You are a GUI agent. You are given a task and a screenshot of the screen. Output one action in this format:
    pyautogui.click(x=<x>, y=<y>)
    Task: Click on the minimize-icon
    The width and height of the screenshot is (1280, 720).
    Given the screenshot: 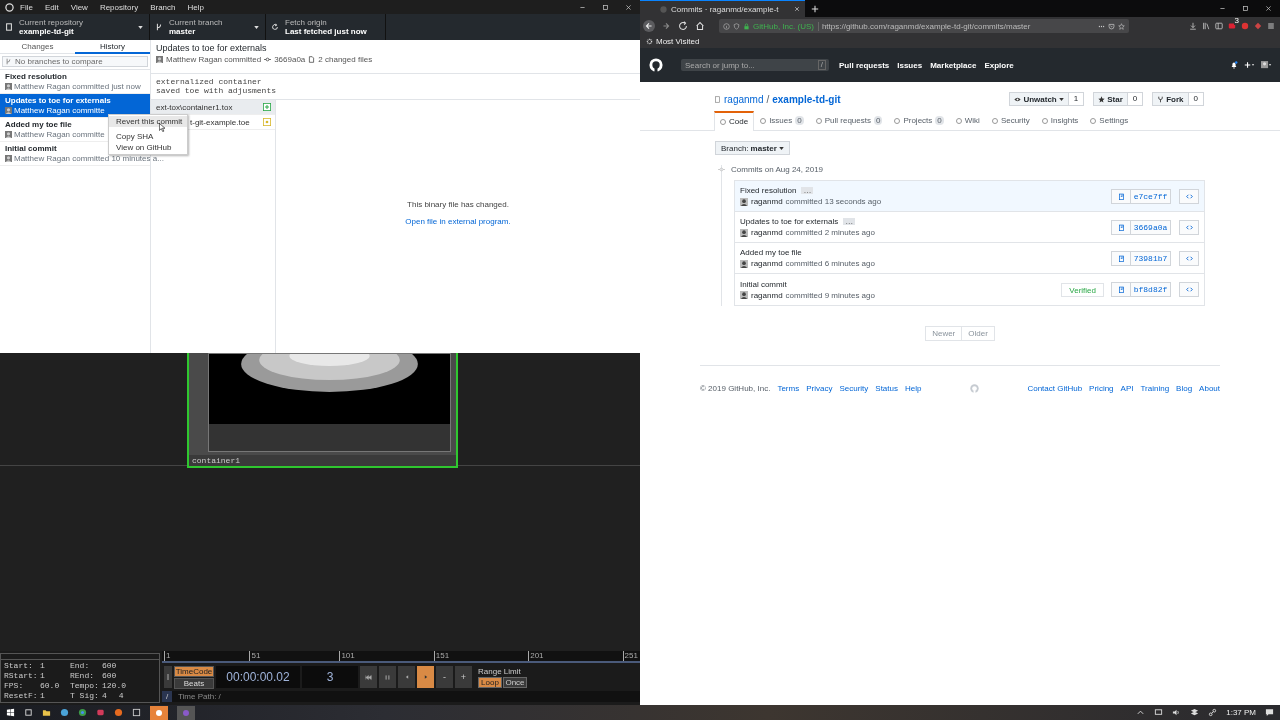 What is the action you would take?
    pyautogui.click(x=1222, y=8)
    